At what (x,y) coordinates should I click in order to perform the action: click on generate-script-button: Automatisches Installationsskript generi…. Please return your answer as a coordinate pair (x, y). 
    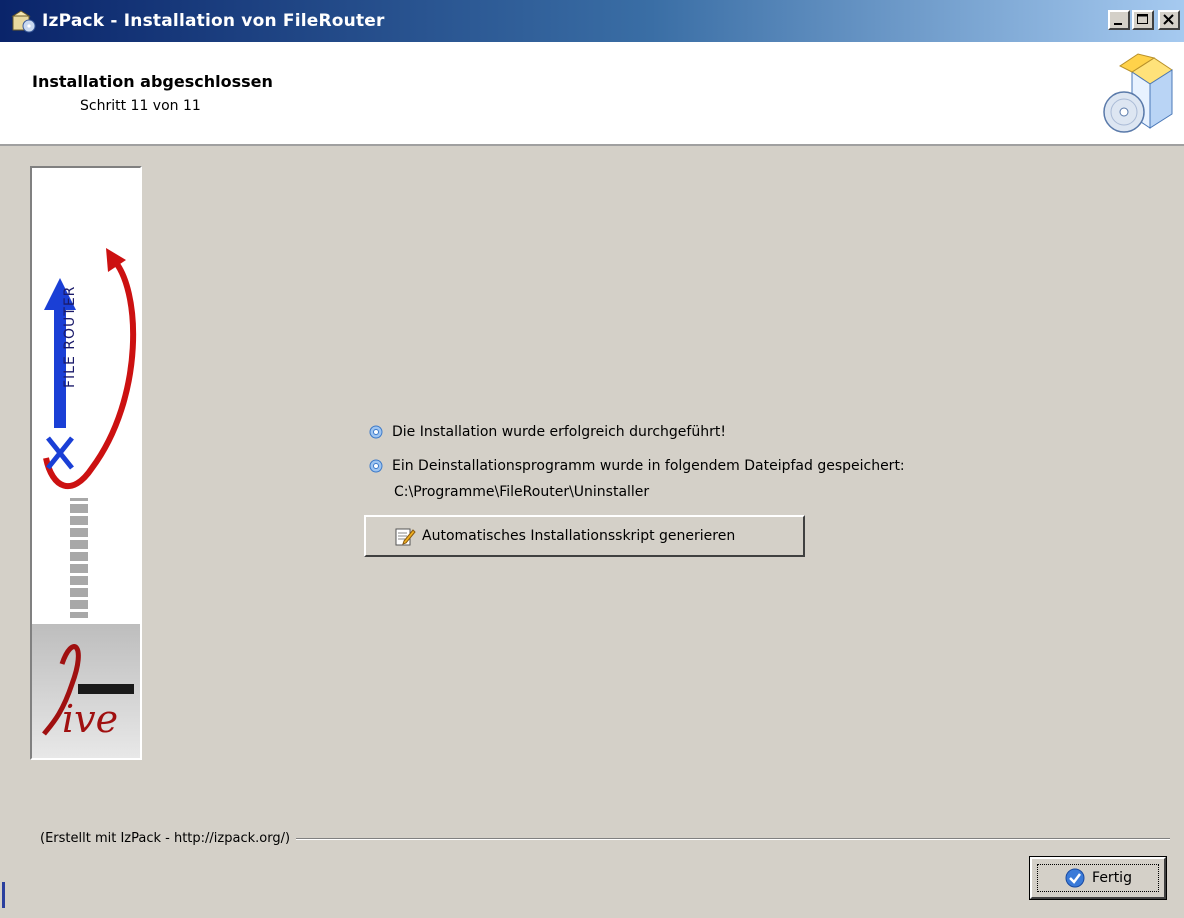
    Looking at the image, I should click on (584, 536).